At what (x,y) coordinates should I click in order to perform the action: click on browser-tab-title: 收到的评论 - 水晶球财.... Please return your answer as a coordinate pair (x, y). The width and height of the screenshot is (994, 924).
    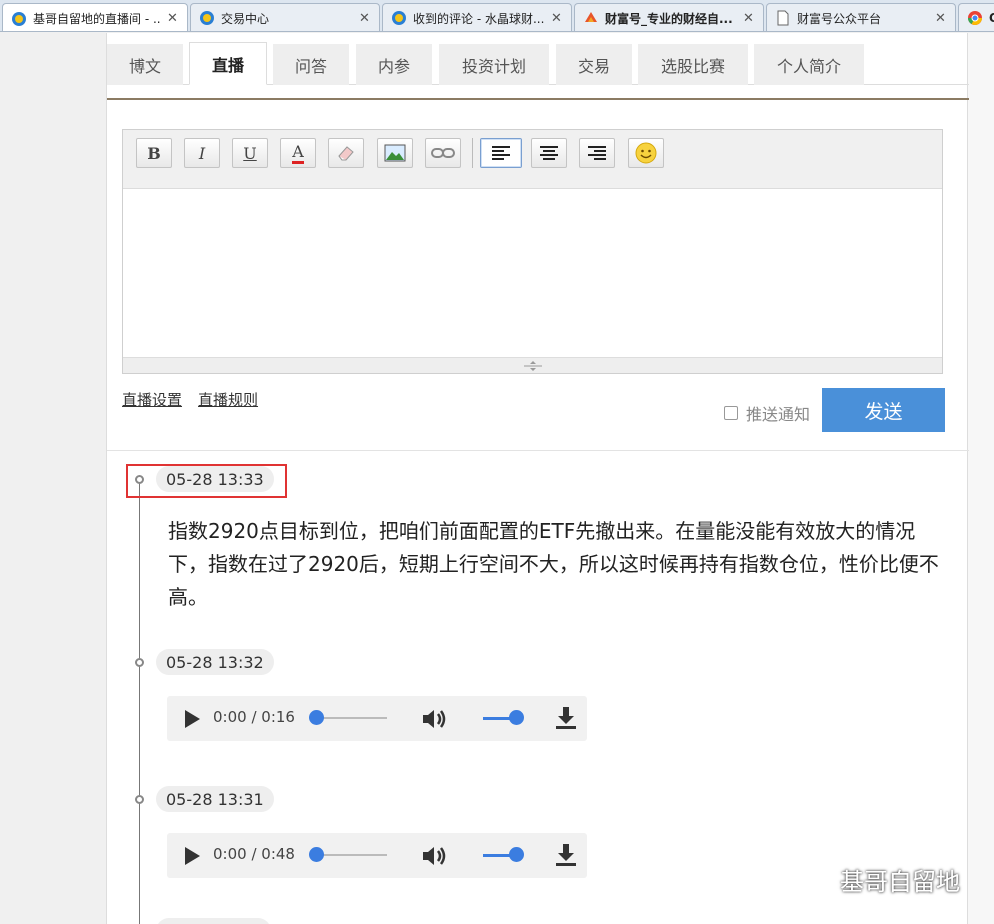
    Looking at the image, I should click on (479, 18).